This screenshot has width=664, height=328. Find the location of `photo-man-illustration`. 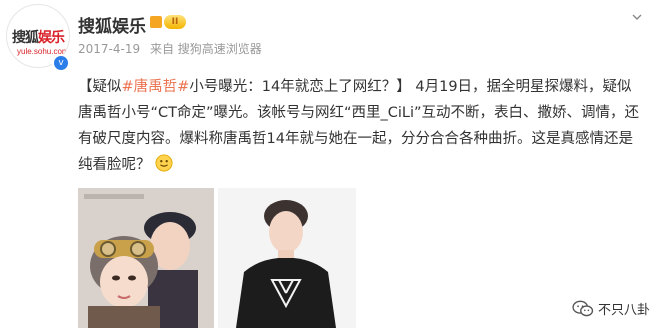

photo-man-illustration is located at coordinates (287, 258).